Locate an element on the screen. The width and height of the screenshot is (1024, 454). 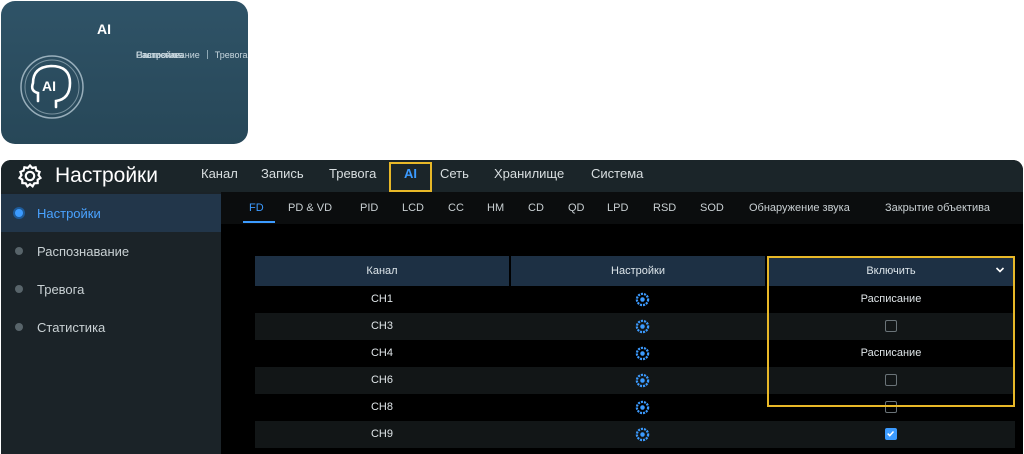
channel-cell: CH3 is located at coordinates (381, 326).